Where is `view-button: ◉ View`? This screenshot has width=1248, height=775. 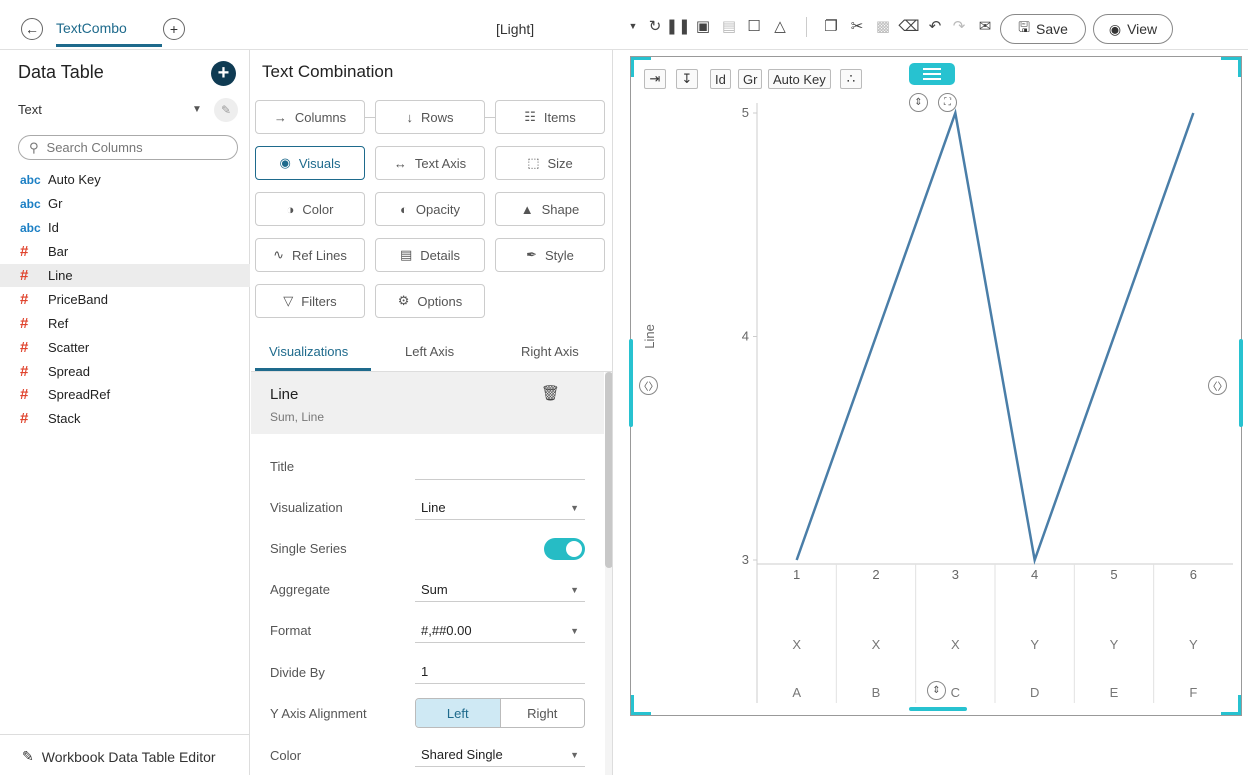
view-button: ◉ View is located at coordinates (1133, 29).